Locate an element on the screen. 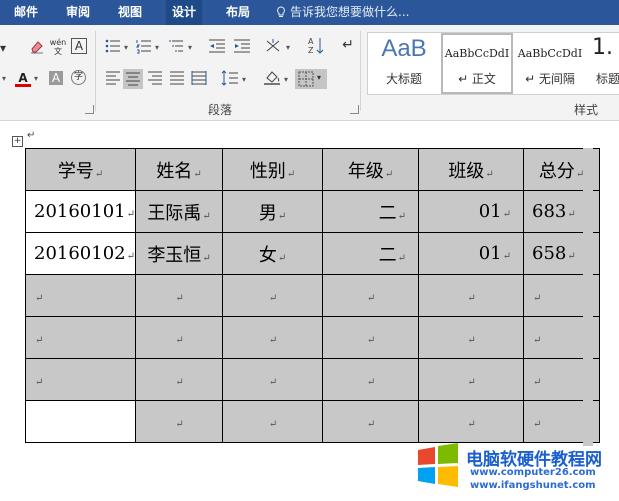 This screenshot has width=619, height=501. line-spacing-icon is located at coordinates (230, 79).